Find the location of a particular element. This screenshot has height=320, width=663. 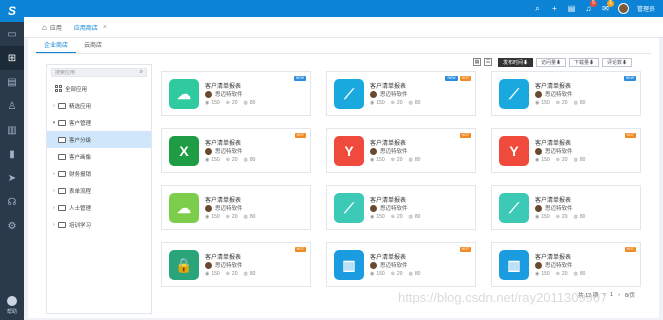

app-card: ⟋ 客户清单报表 思迈特软件 ◉ 150 ⊕ 20 ◍ 80 NEW is located at coordinates (566, 93).